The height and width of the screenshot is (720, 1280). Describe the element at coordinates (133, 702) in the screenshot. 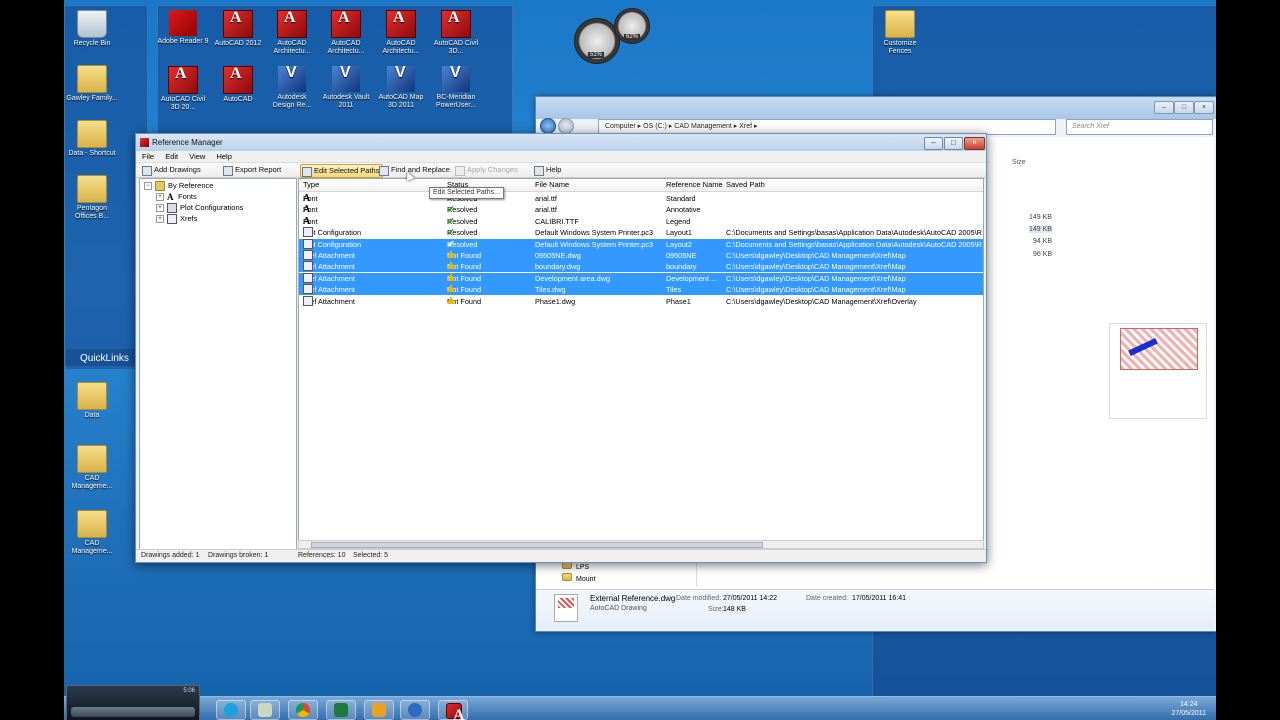

I see `media-player-preview: 5:06` at that location.